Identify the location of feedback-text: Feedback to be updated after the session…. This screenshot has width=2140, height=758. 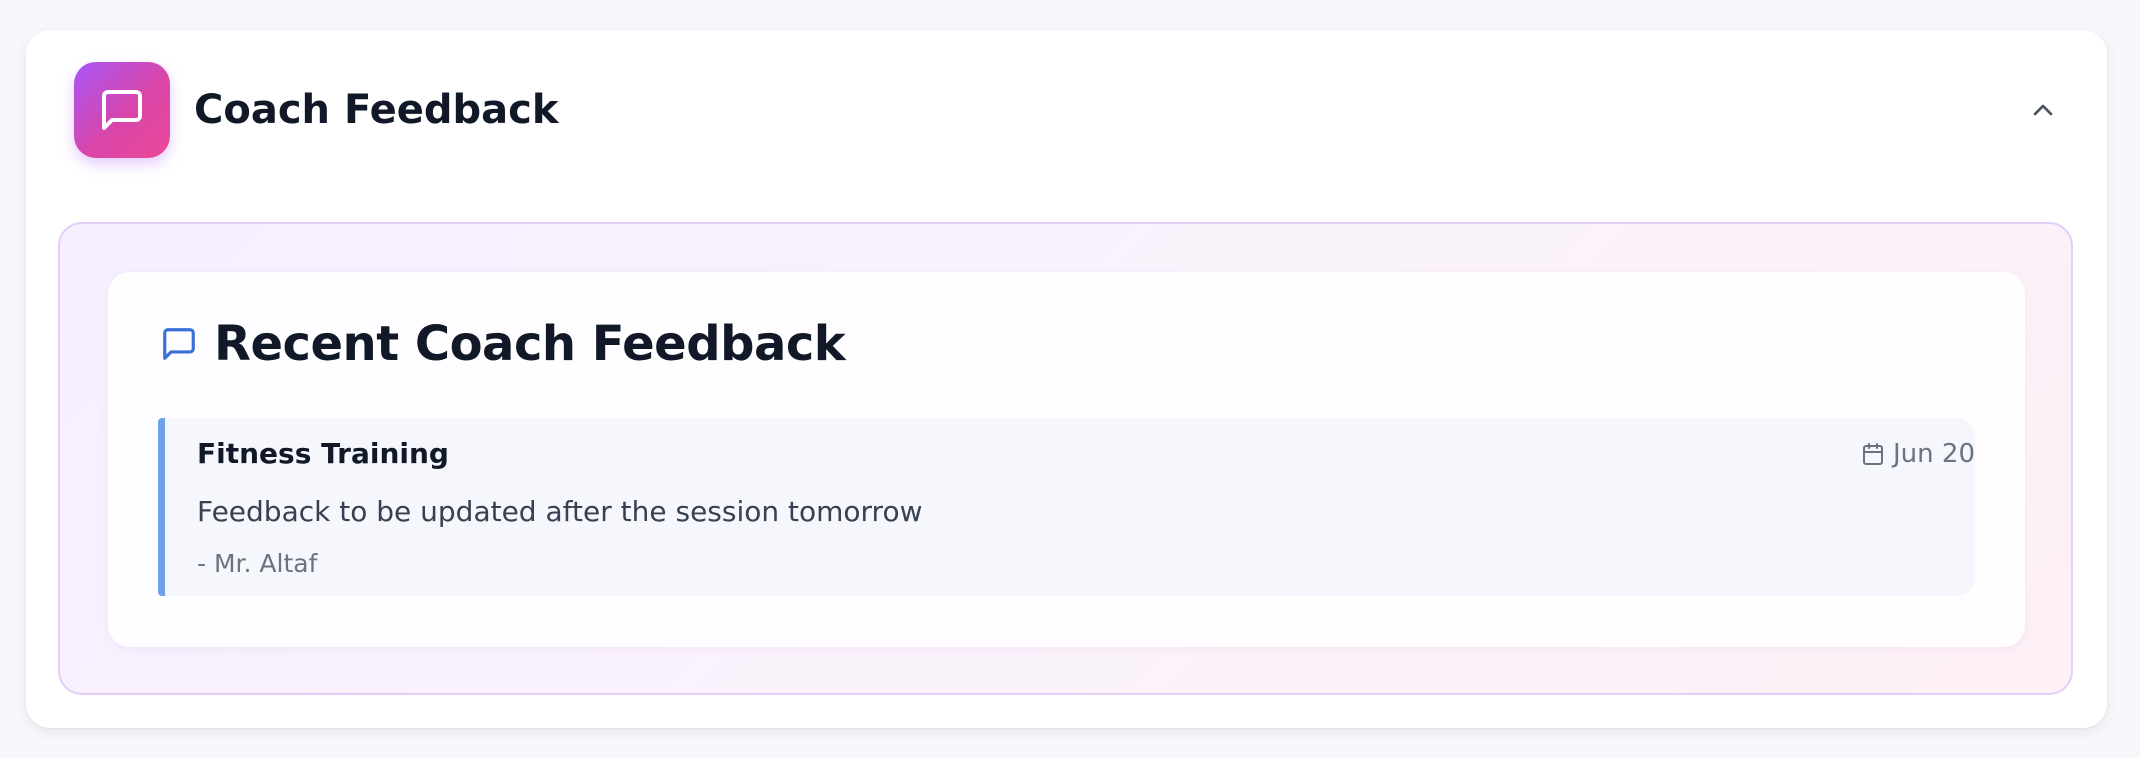
(560, 511).